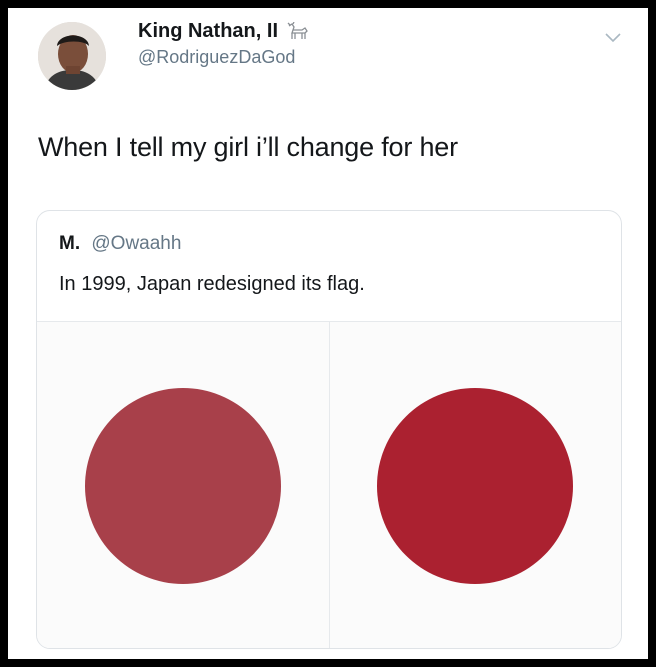  I want to click on flag-circle-new, so click(475, 485).